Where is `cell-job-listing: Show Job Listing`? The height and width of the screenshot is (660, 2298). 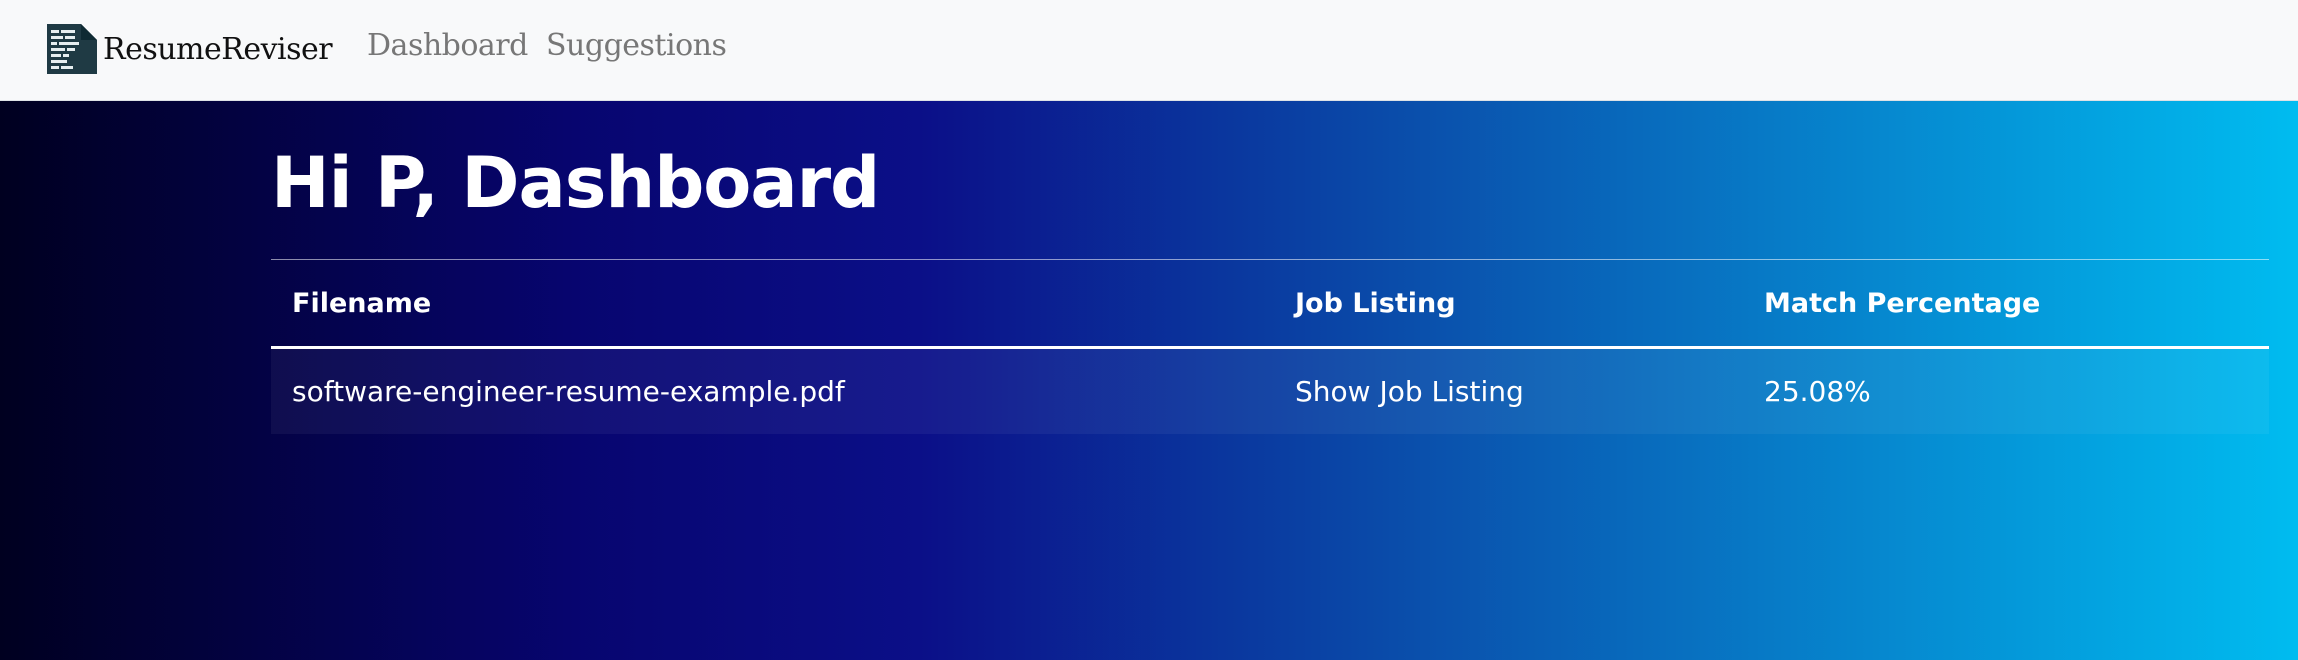 cell-job-listing: Show Job Listing is located at coordinates (1508, 391).